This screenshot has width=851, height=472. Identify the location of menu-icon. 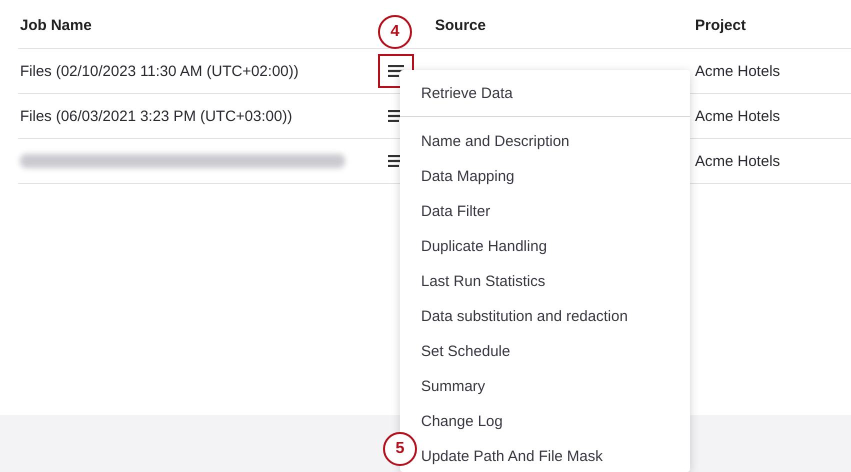
(396, 71).